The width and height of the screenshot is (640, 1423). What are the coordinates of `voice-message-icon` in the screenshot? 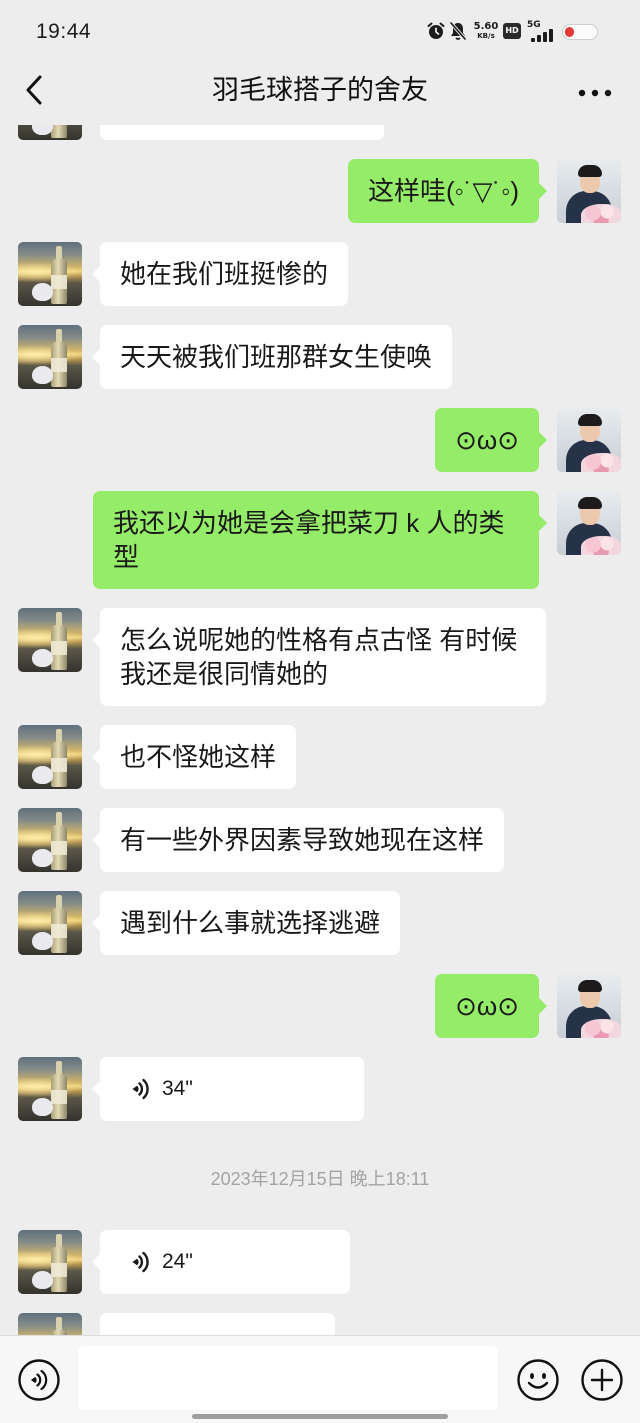 It's located at (140, 1262).